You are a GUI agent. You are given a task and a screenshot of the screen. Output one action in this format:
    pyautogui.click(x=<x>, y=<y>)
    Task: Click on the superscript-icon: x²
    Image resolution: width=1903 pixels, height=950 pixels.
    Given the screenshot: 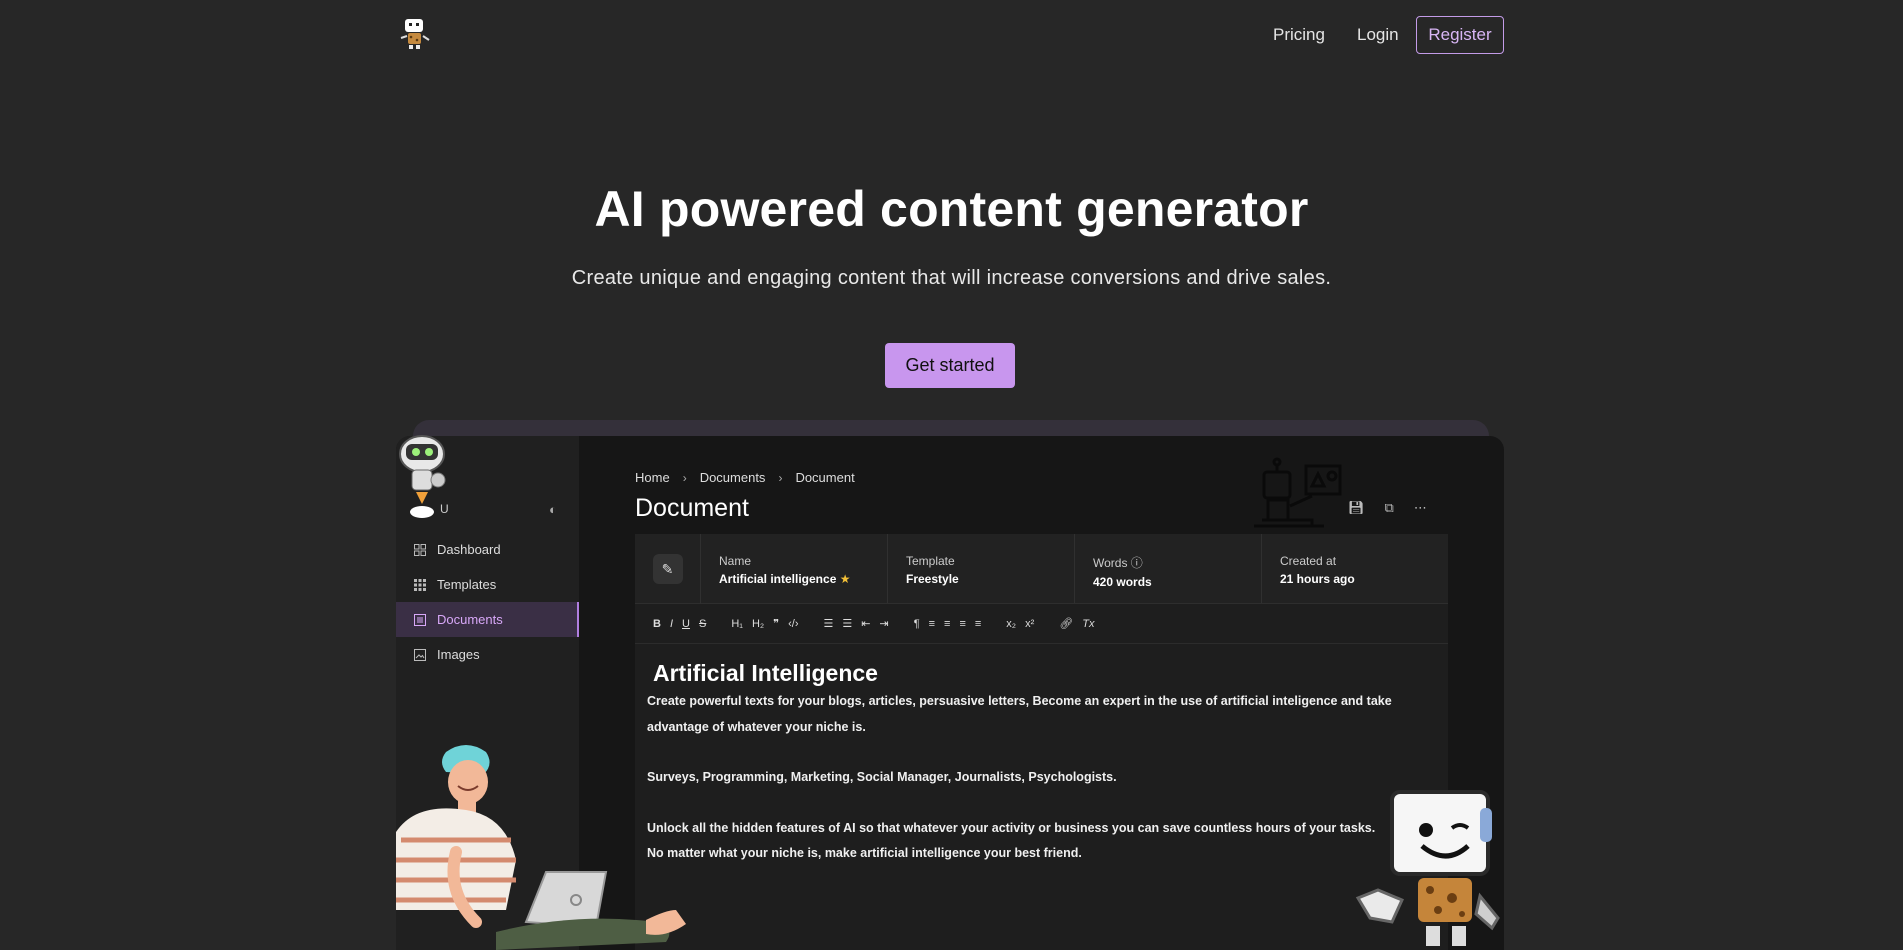 What is the action you would take?
    pyautogui.click(x=1029, y=624)
    